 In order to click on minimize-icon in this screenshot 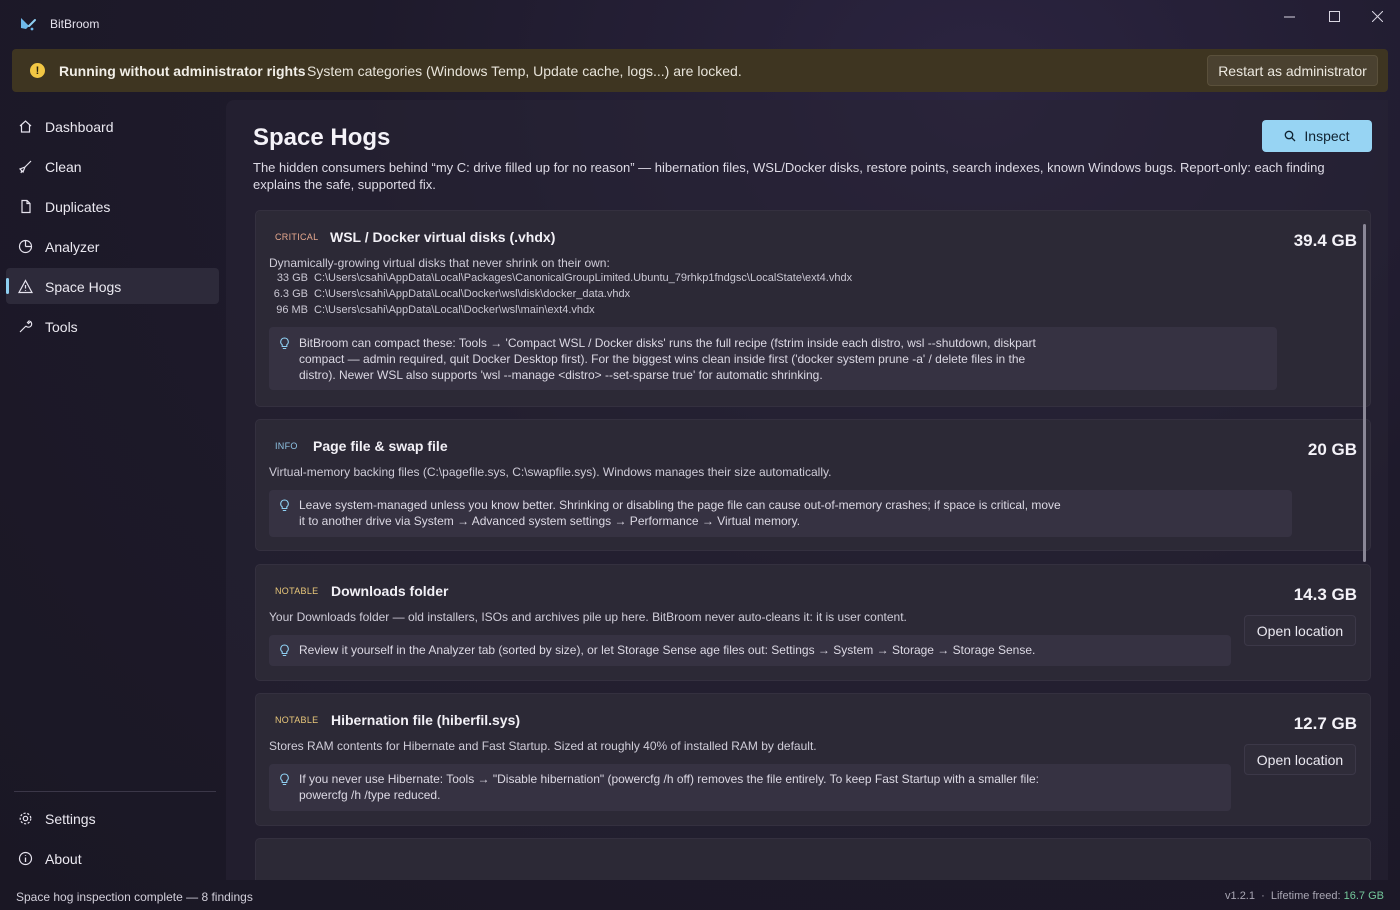, I will do `click(1289, 16)`.